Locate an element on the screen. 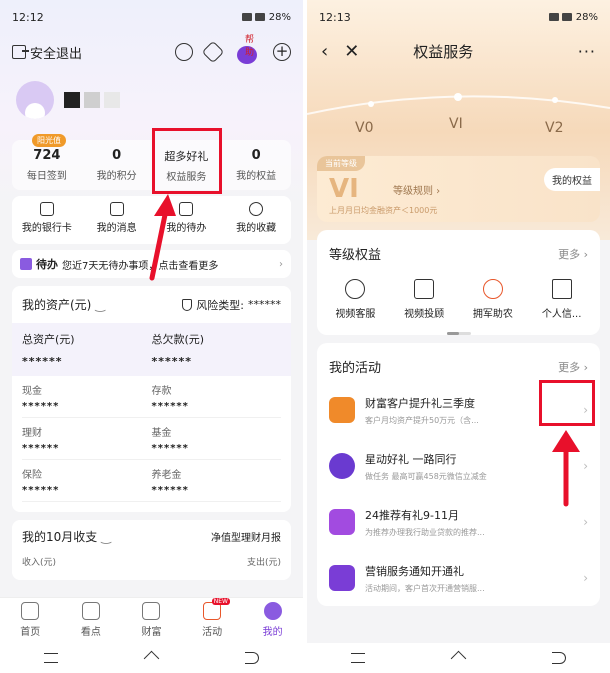  tab-highlights: 看点 is located at coordinates (91, 620).